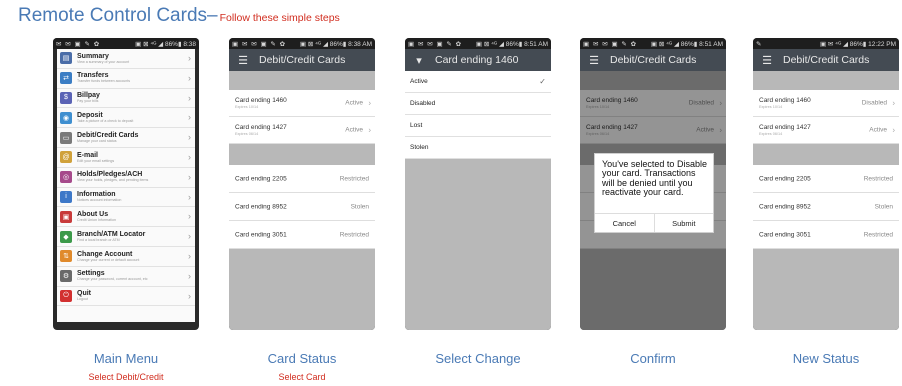 Image resolution: width=902 pixels, height=386 pixels. What do you see at coordinates (118, 15) in the screenshot?
I see `title-main: Remote Control Cards–` at bounding box center [118, 15].